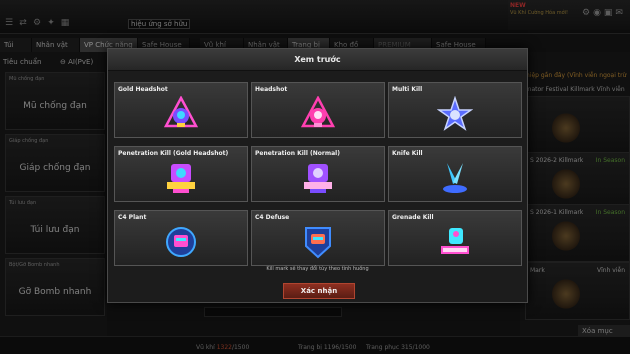  I want to click on killmark-preview-card: Penetration Kill (Normal), so click(318, 174).